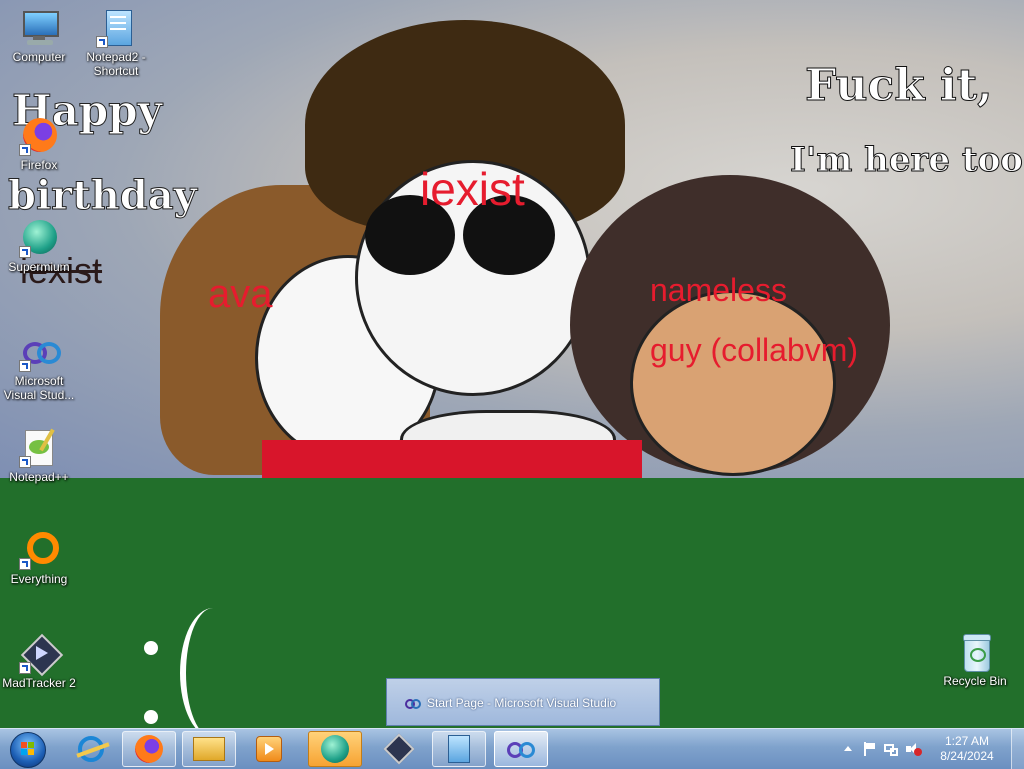 This screenshot has height=769, width=1024. I want to click on handwriting-here-too: I'm here too, so click(907, 160).